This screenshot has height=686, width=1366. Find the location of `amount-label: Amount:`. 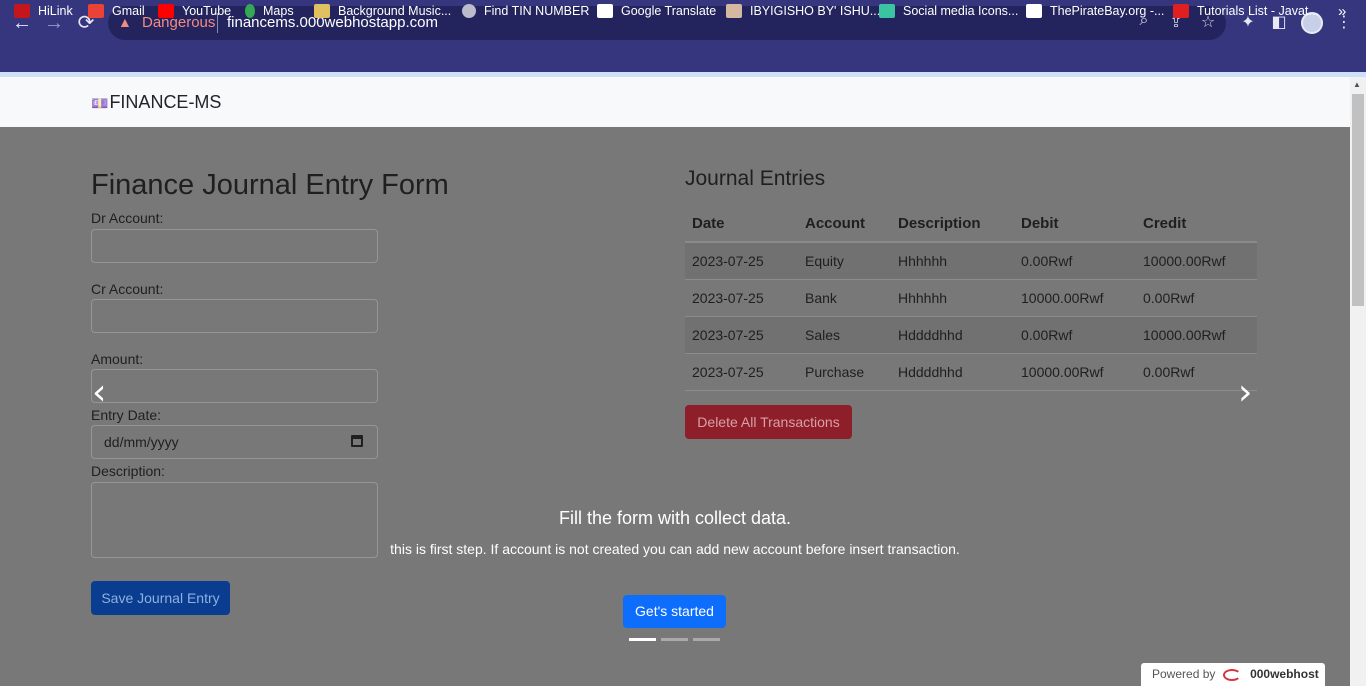

amount-label: Amount: is located at coordinates (117, 359).